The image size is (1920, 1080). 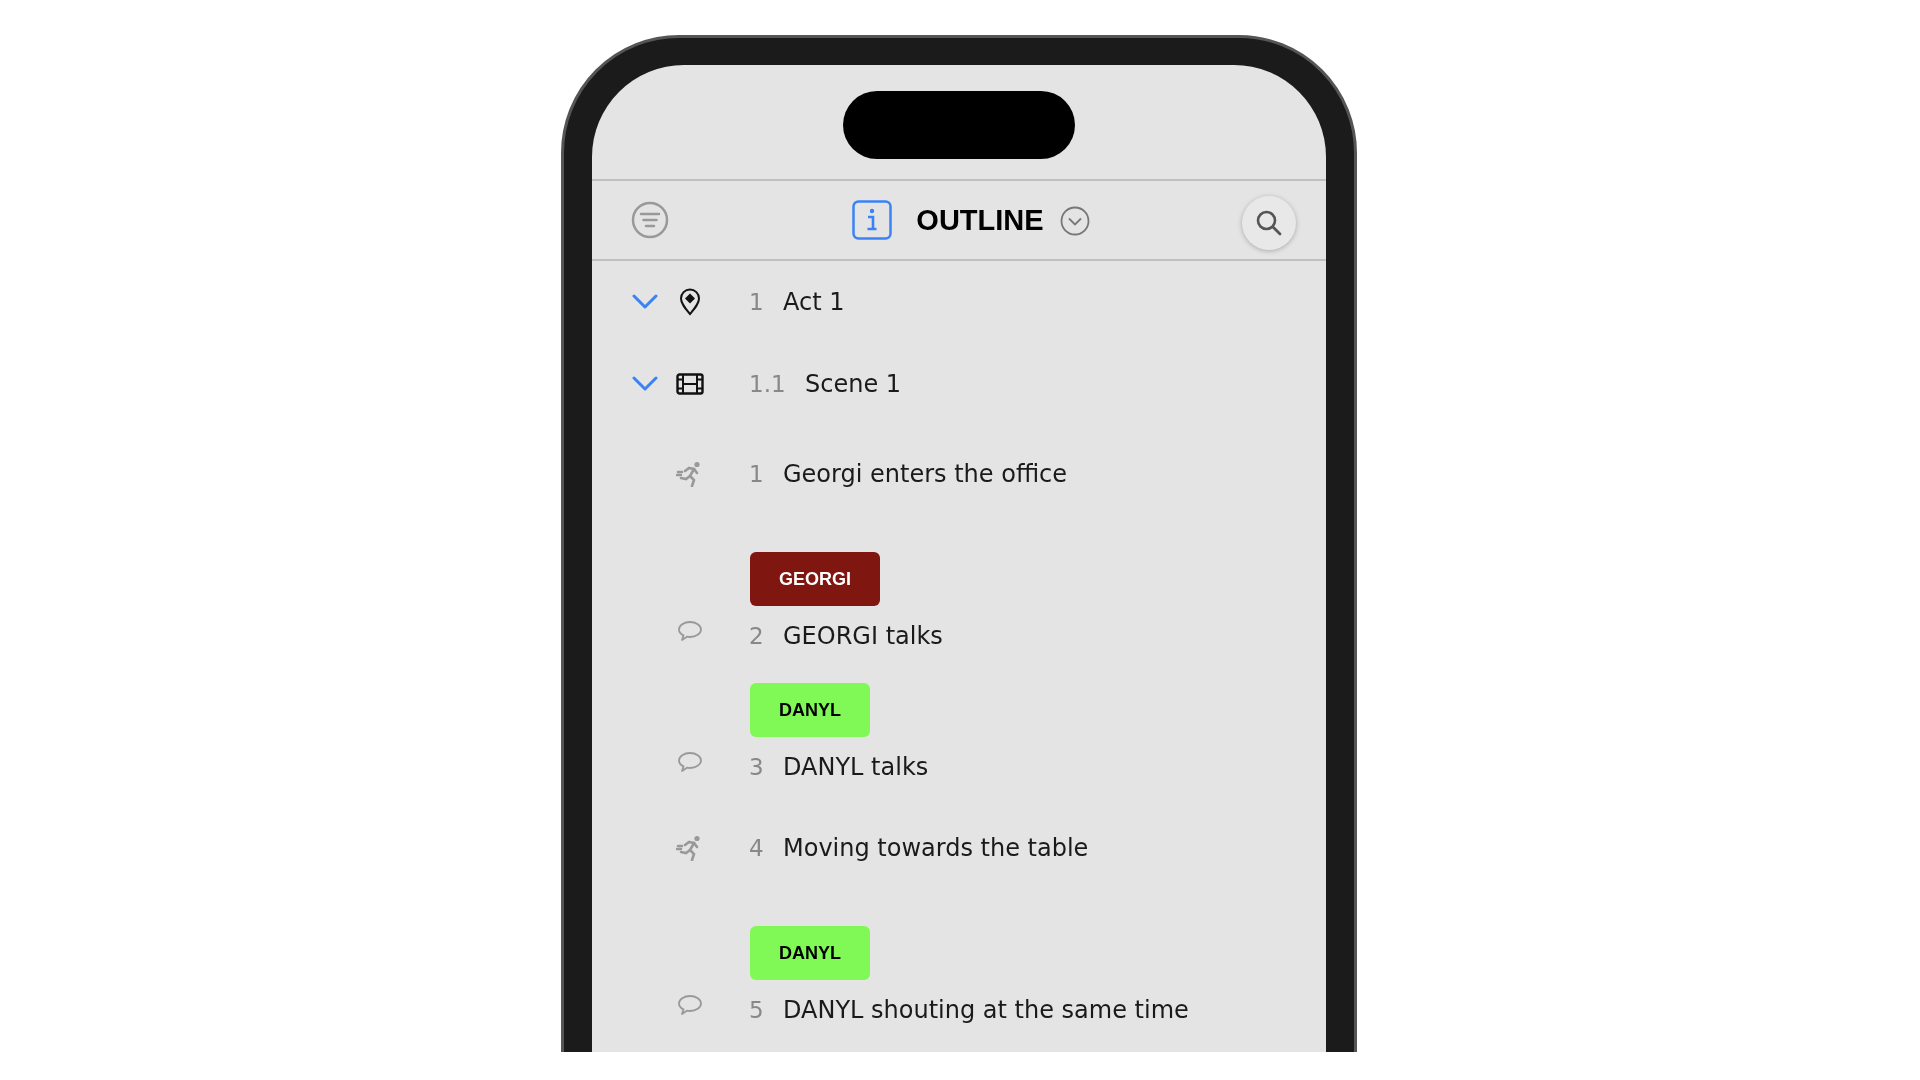 I want to click on item-title: GEORGI talks, so click(x=863, y=636).